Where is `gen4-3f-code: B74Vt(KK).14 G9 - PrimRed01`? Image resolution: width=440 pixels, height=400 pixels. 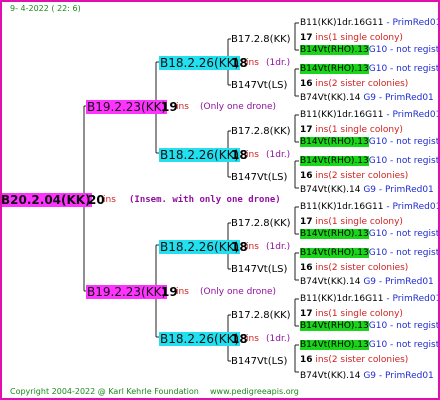 gen4-3f-code: B74Vt(KK).14 G9 - PrimRed01 is located at coordinates (367, 282).